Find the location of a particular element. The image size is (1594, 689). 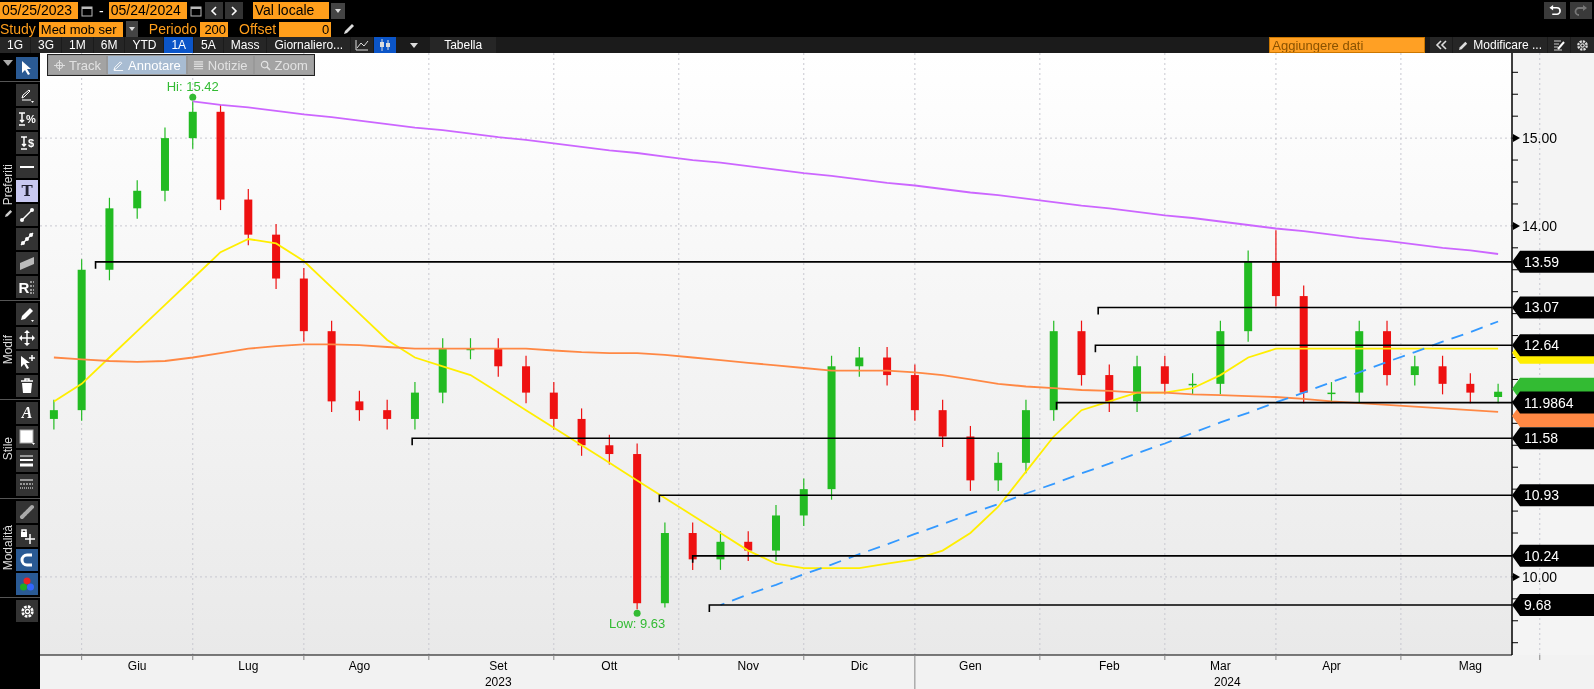

trash-tool is located at coordinates (27, 386).